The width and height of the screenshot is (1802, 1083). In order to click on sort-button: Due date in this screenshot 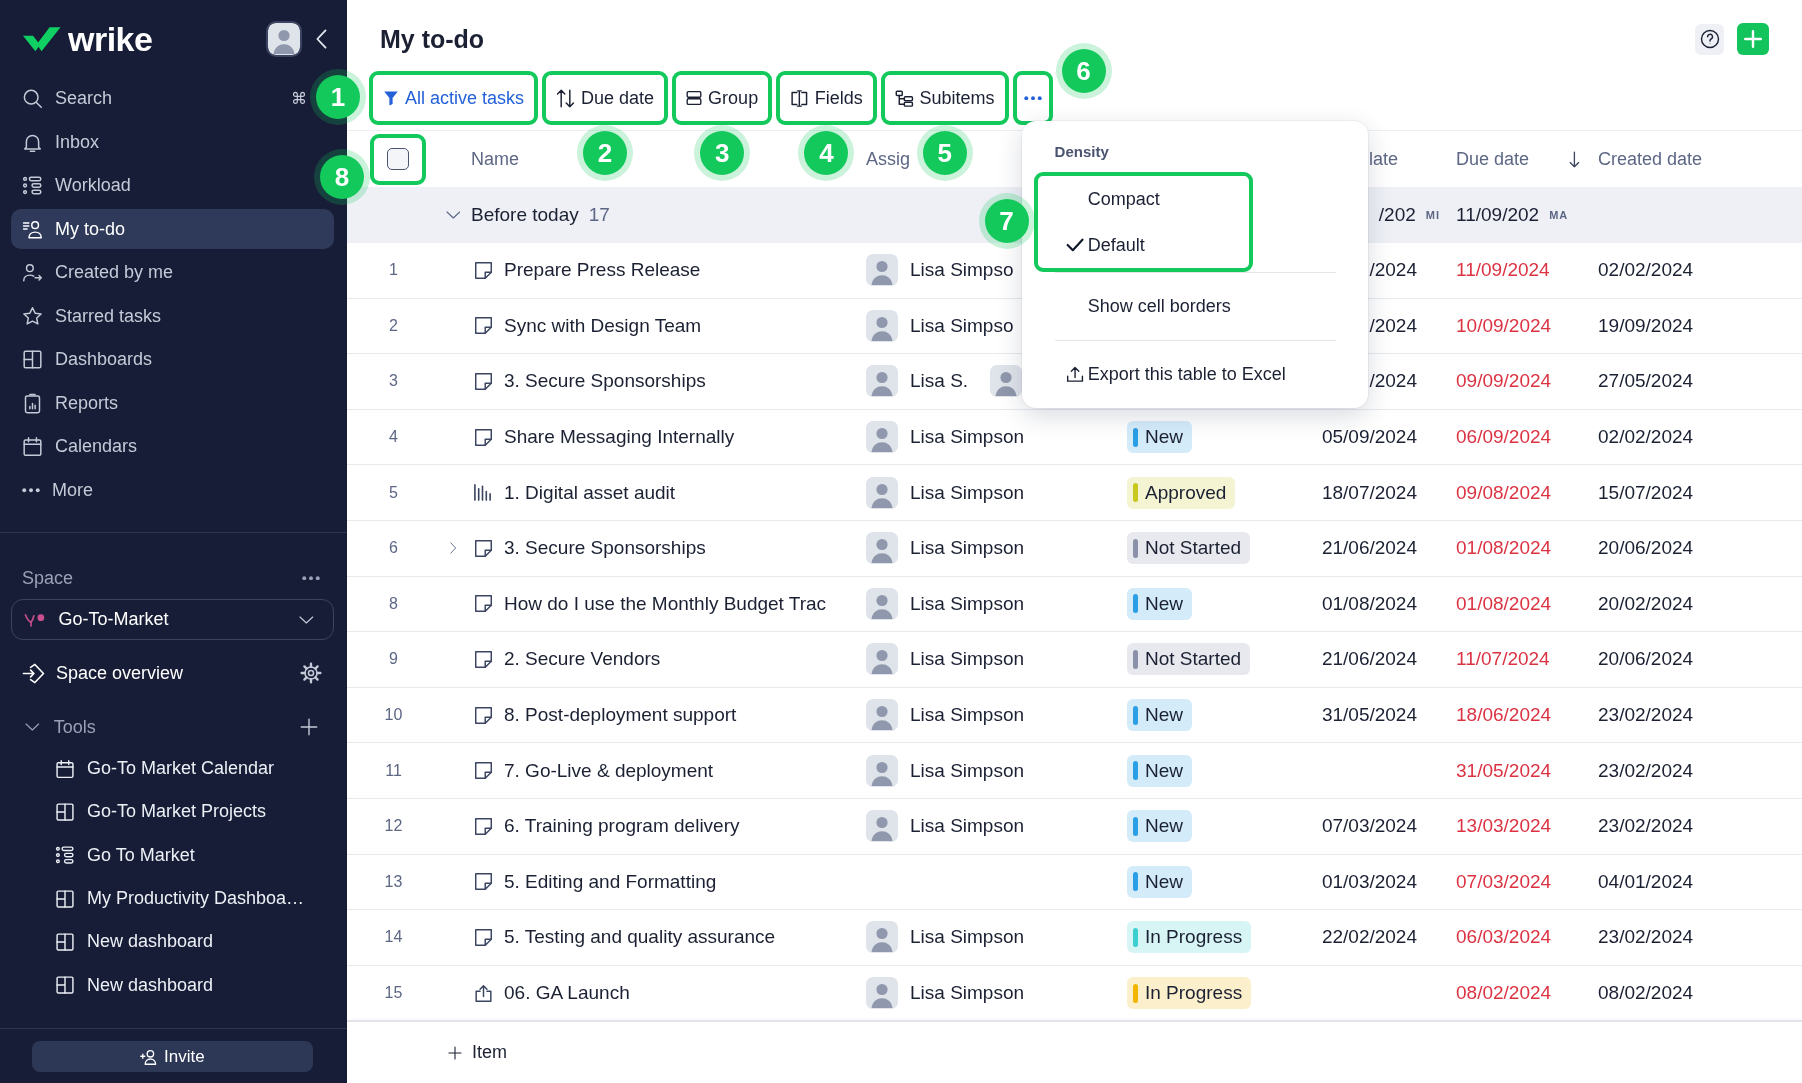, I will do `click(605, 98)`.